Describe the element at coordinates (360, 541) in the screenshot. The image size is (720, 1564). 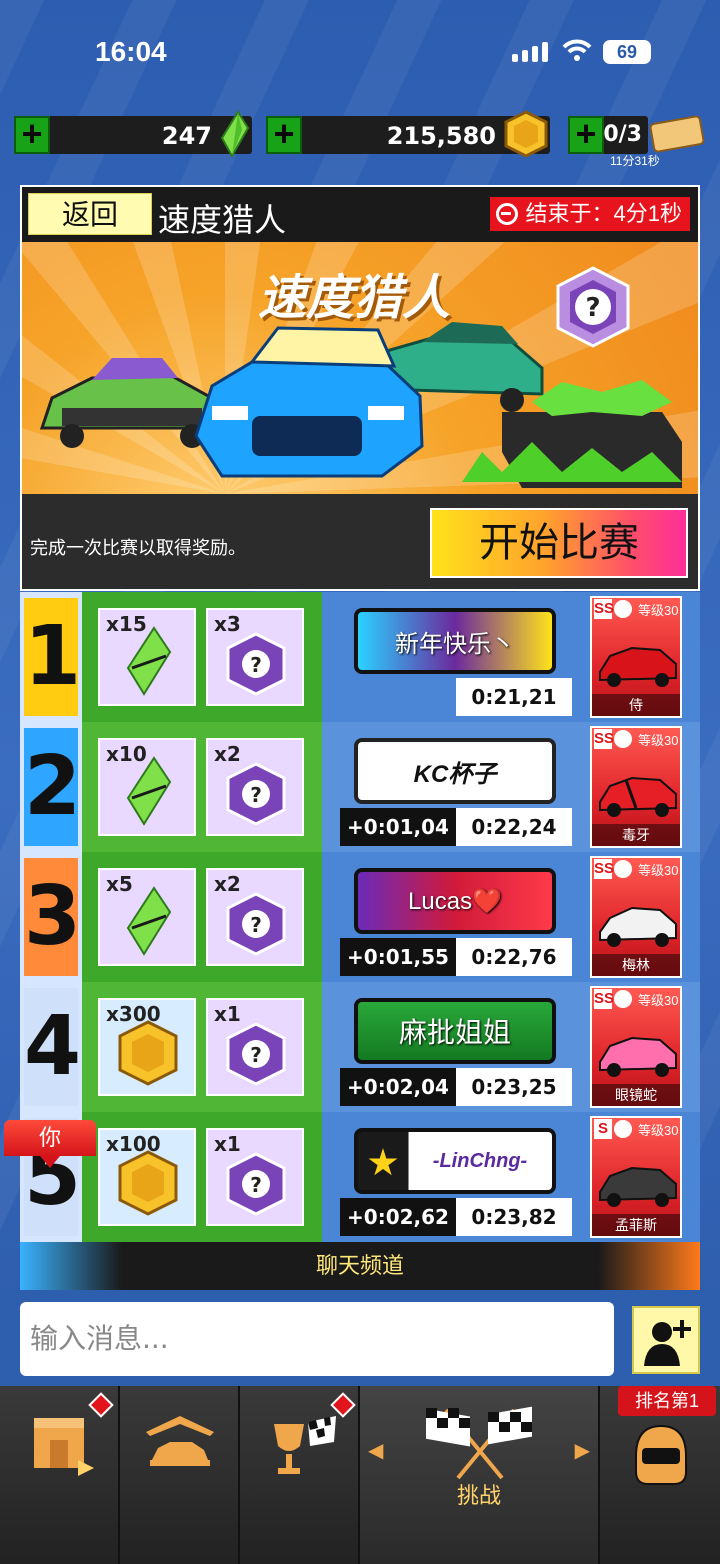
I see `event-description-row: 完成一次比赛以取得奖励。 开始比赛` at that location.